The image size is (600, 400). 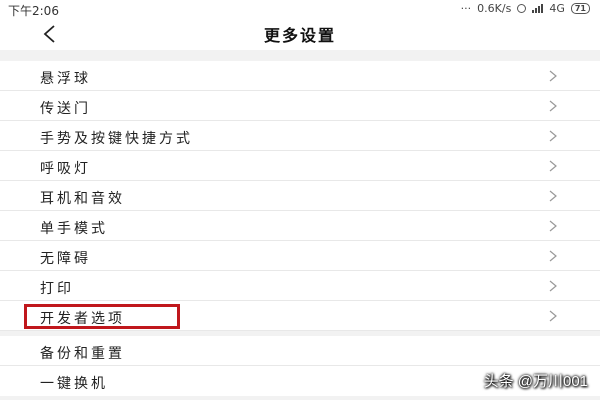 I want to click on battery-icon: 71, so click(x=580, y=8).